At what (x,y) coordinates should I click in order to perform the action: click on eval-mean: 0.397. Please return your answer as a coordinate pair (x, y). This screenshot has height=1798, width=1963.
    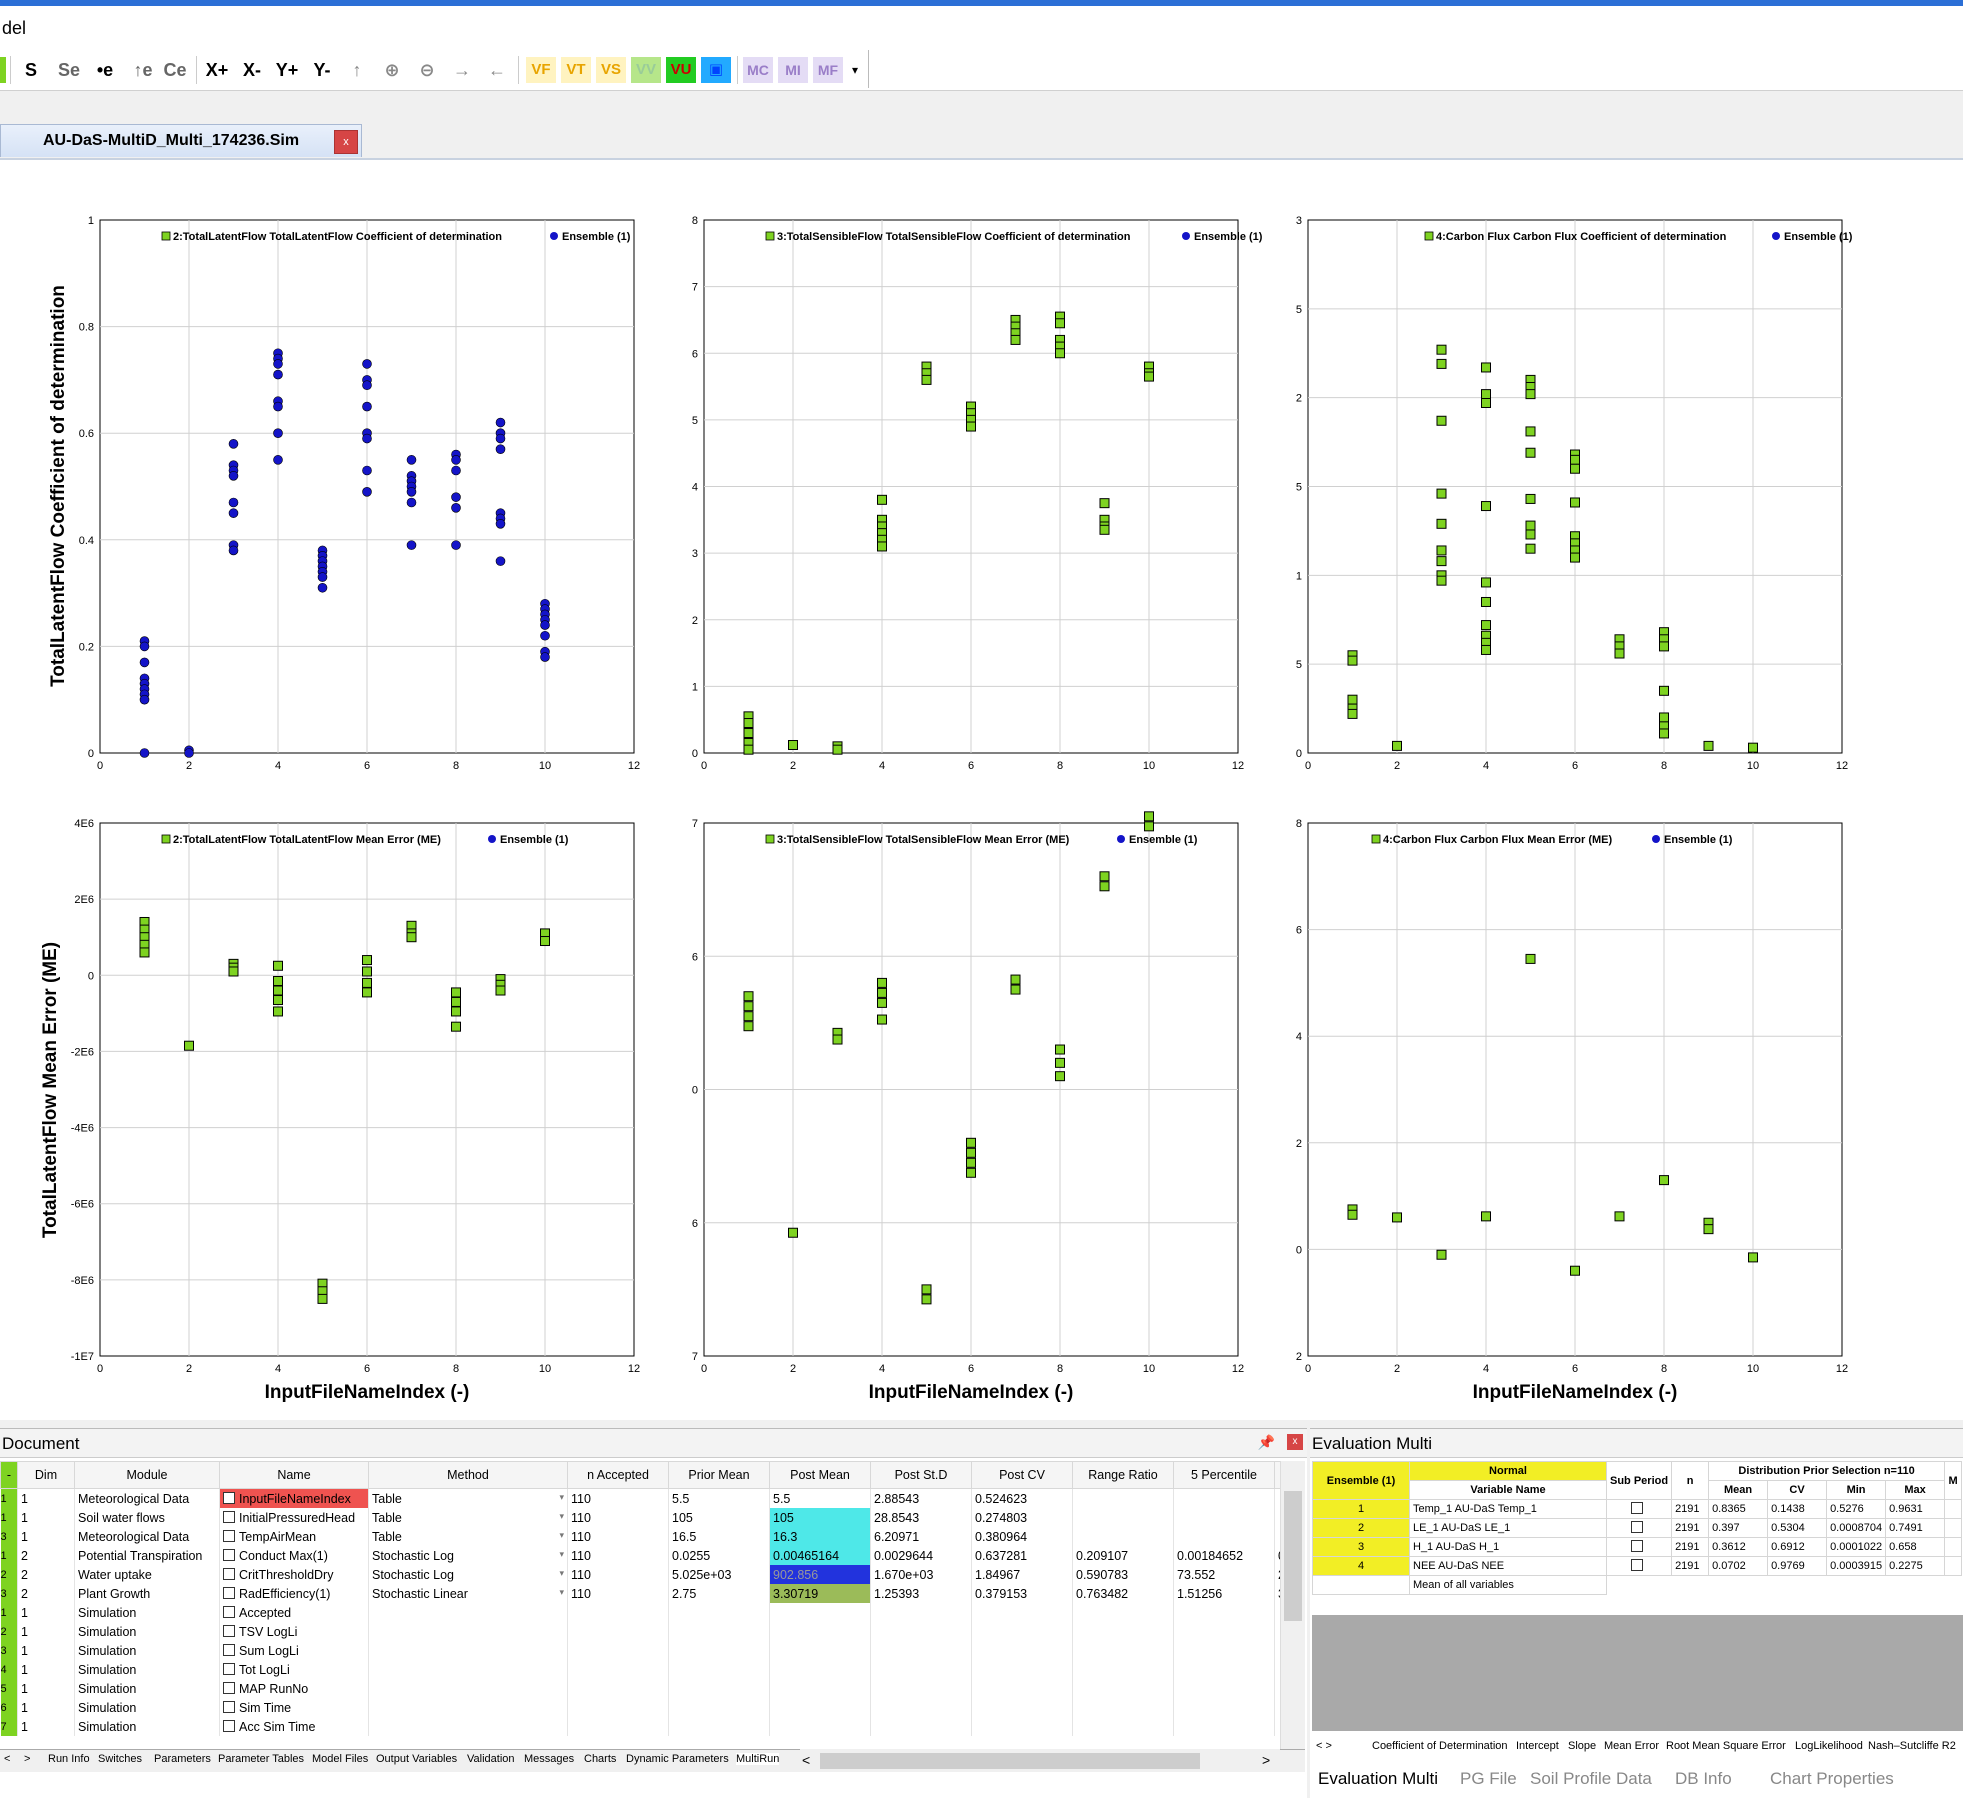
    Looking at the image, I should click on (1738, 1528).